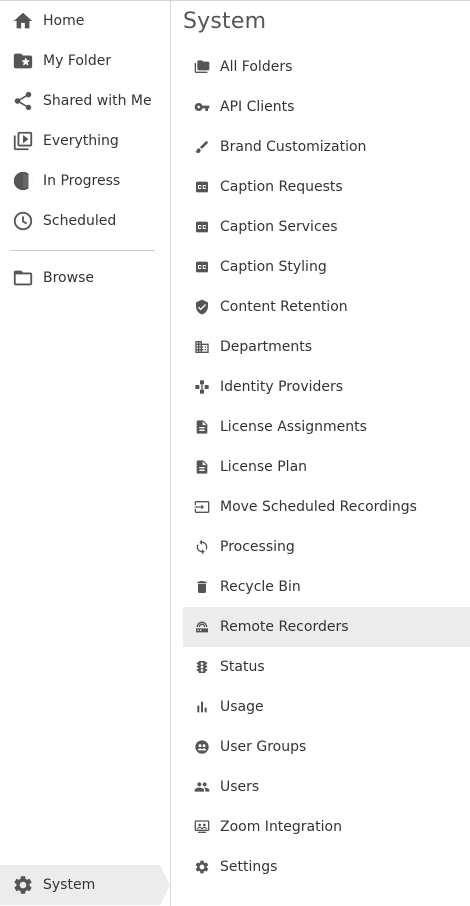 Image resolution: width=470 pixels, height=906 pixels. Describe the element at coordinates (202, 787) in the screenshot. I see `users-icon` at that location.